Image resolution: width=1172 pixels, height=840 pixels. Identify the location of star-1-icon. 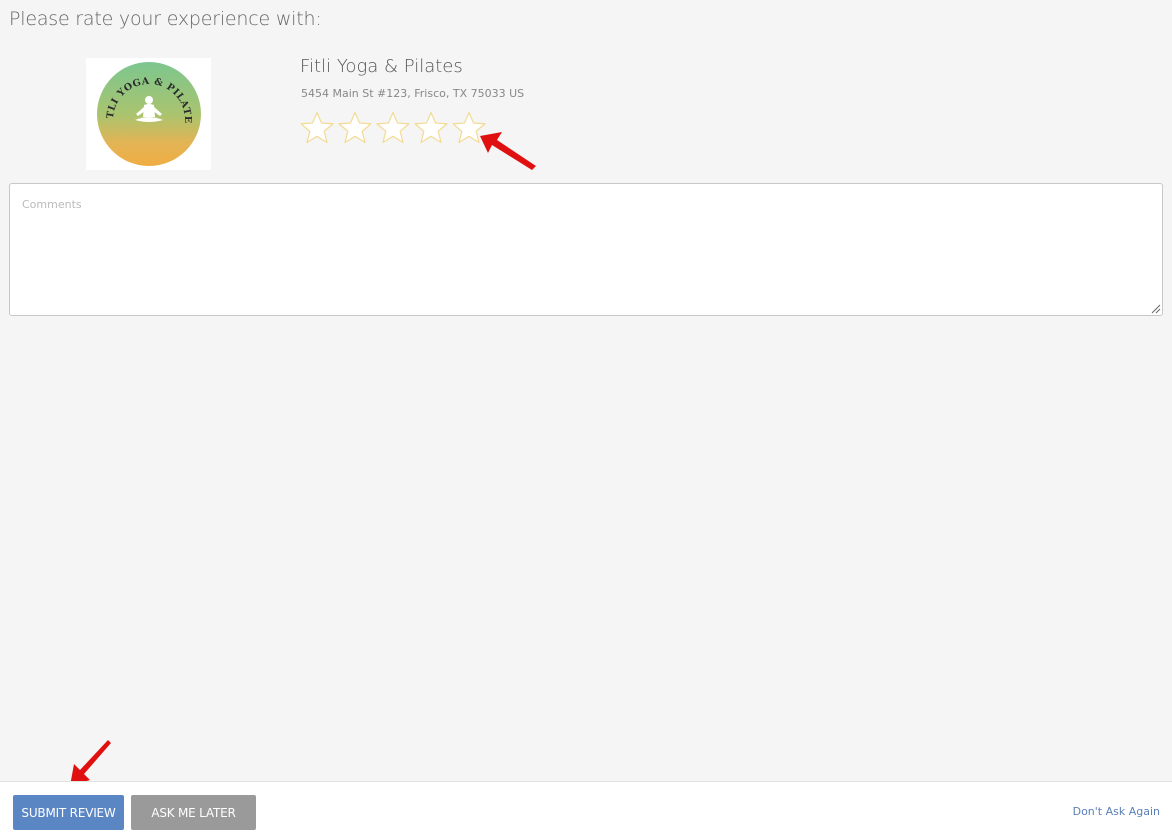
(317, 127).